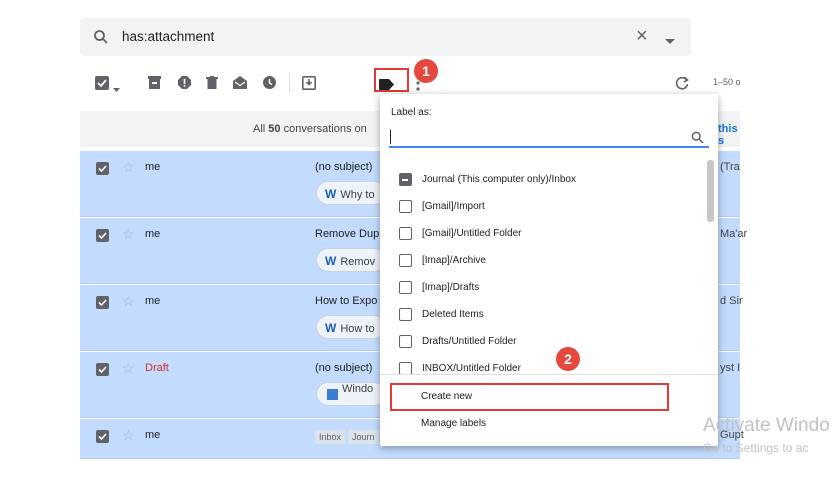 This screenshot has height=478, width=834. What do you see at coordinates (451, 287) in the screenshot?
I see `label-name: [Imap]/Drafts` at bounding box center [451, 287].